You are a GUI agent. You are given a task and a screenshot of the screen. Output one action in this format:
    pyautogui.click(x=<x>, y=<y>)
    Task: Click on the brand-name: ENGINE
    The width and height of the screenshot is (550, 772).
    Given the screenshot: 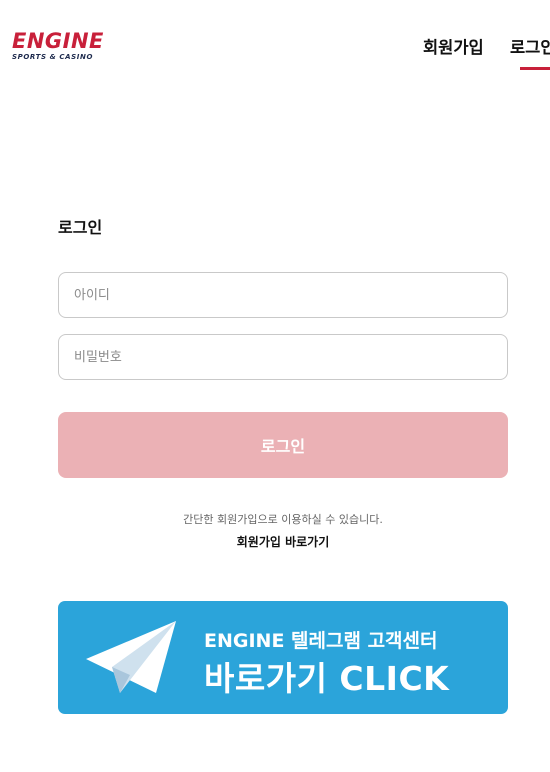 What is the action you would take?
    pyautogui.click(x=58, y=41)
    